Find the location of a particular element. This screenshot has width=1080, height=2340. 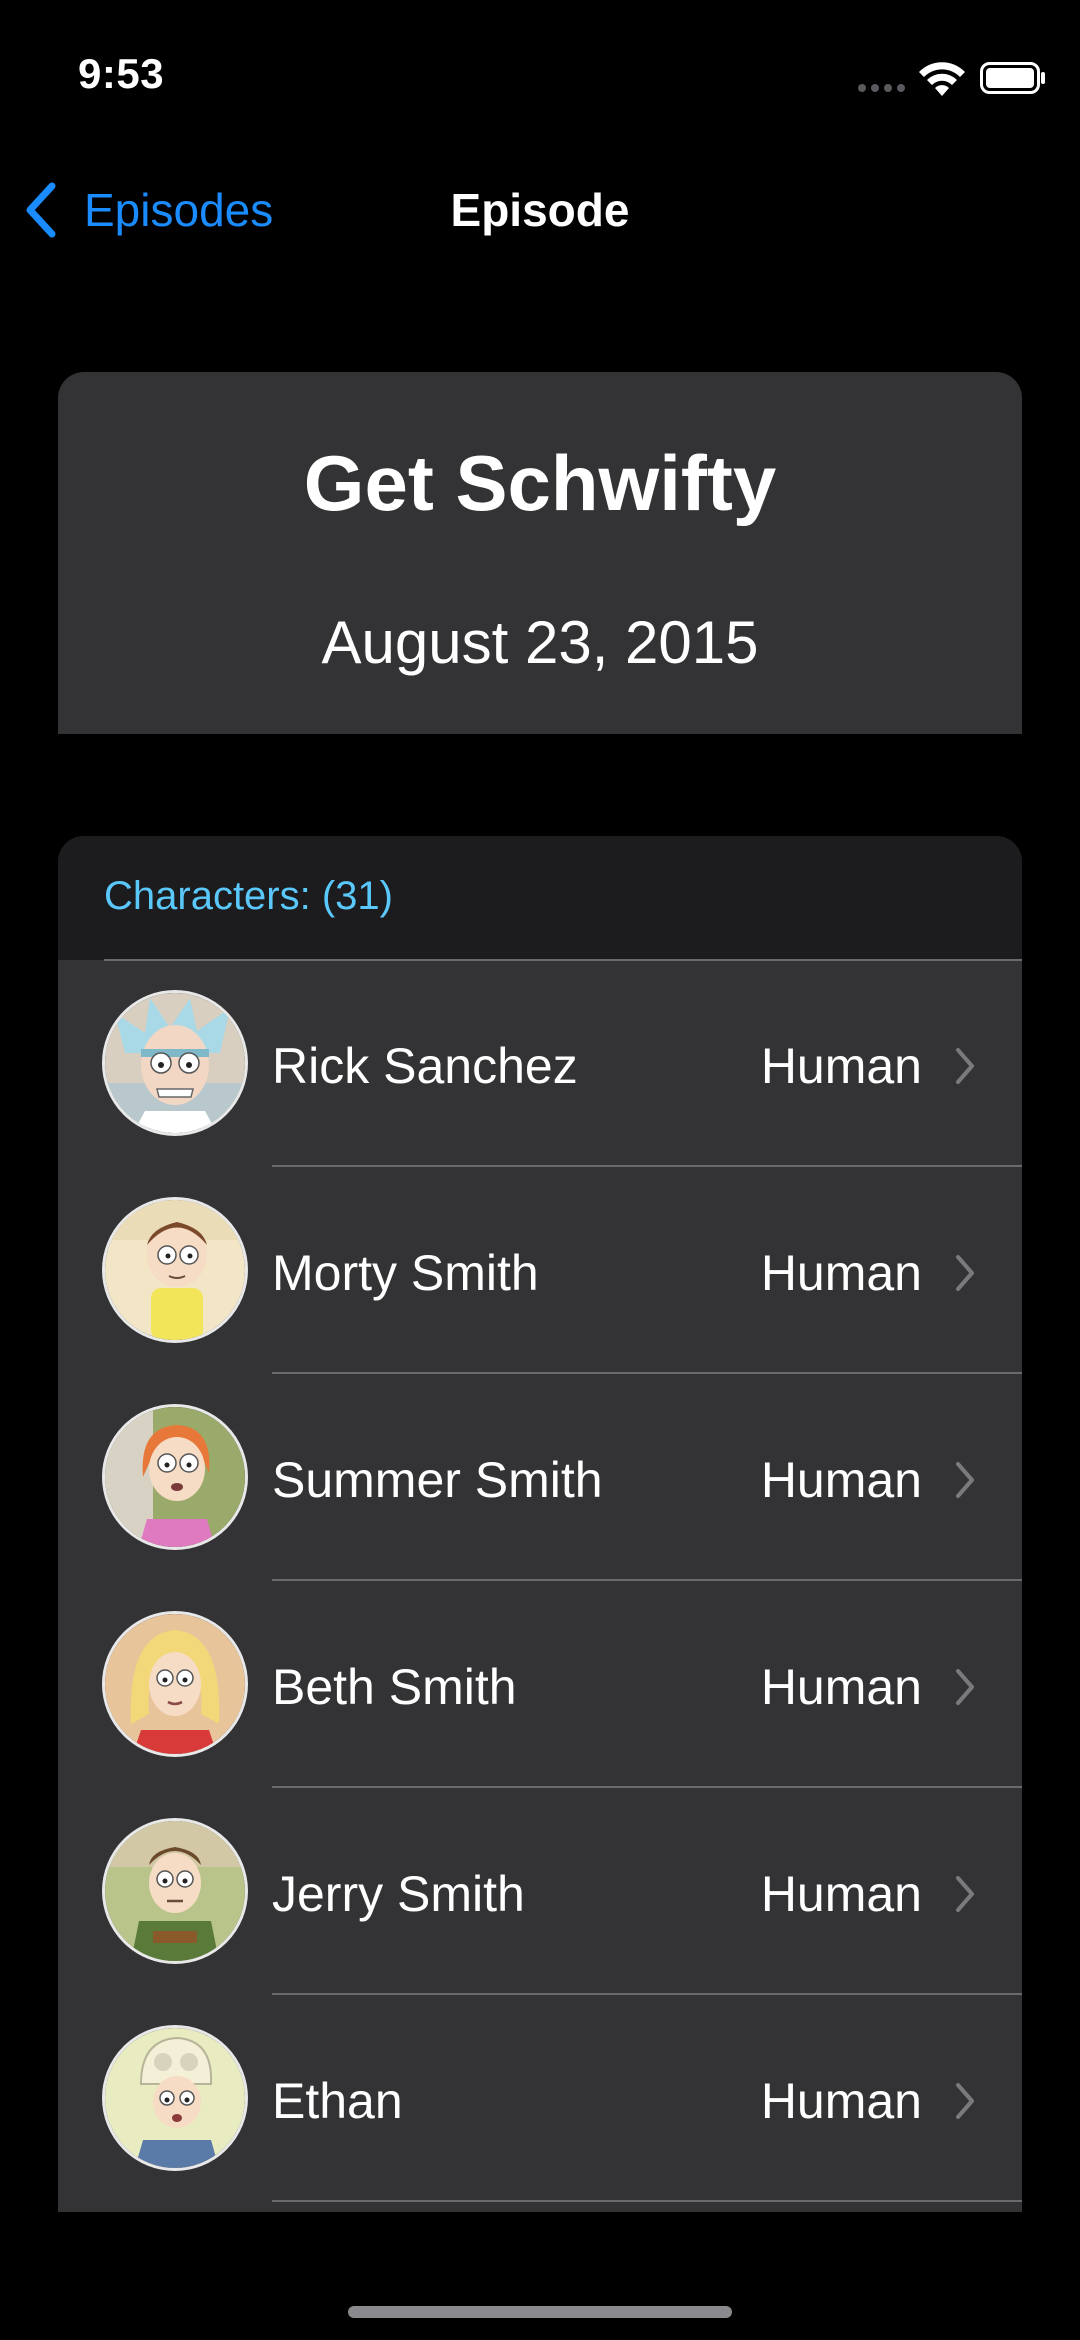

episode-title: Get Schwifty is located at coordinates (540, 483).